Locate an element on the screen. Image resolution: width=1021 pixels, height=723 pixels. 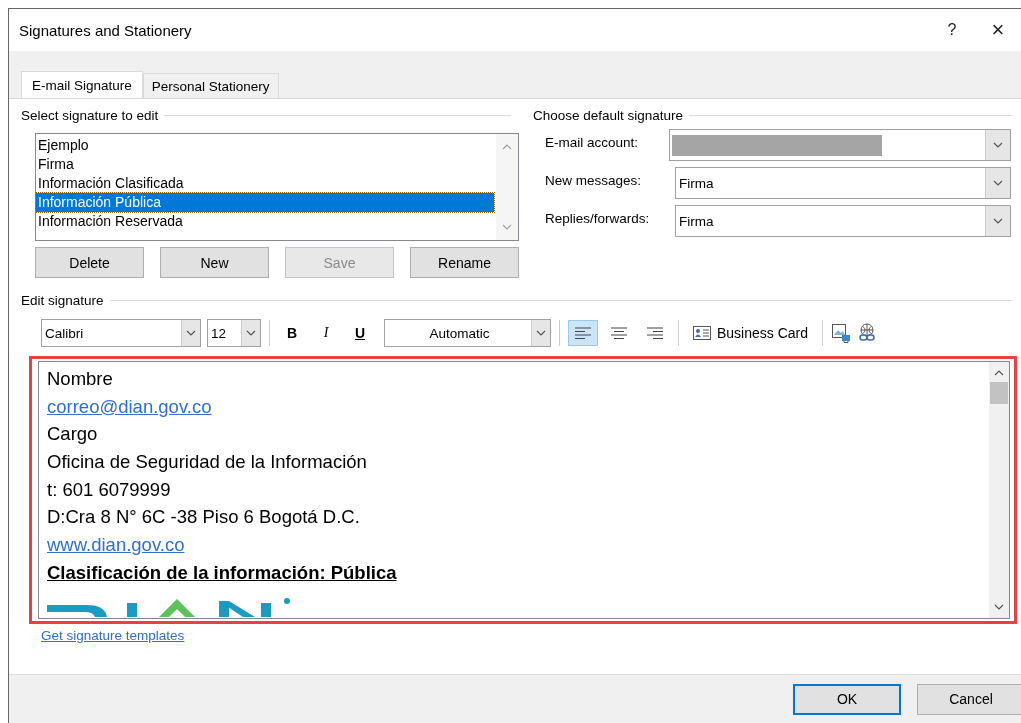
align-left-icon is located at coordinates (583, 333).